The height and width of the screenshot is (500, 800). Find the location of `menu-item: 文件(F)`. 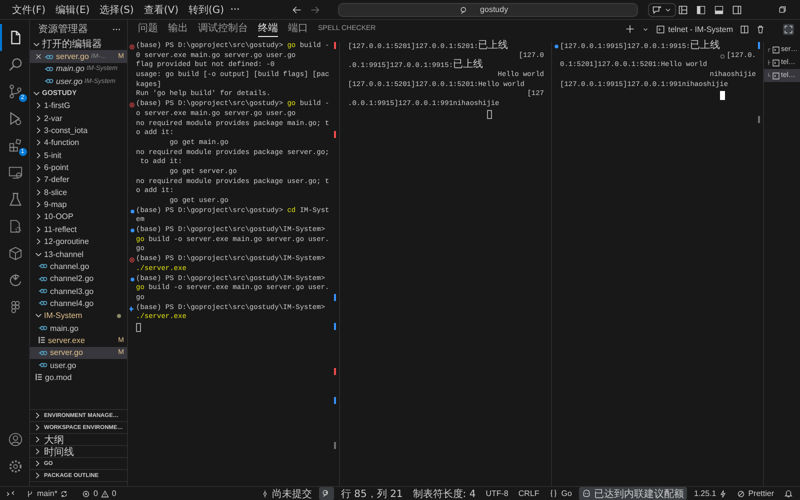

menu-item: 文件(F) is located at coordinates (29, 10).